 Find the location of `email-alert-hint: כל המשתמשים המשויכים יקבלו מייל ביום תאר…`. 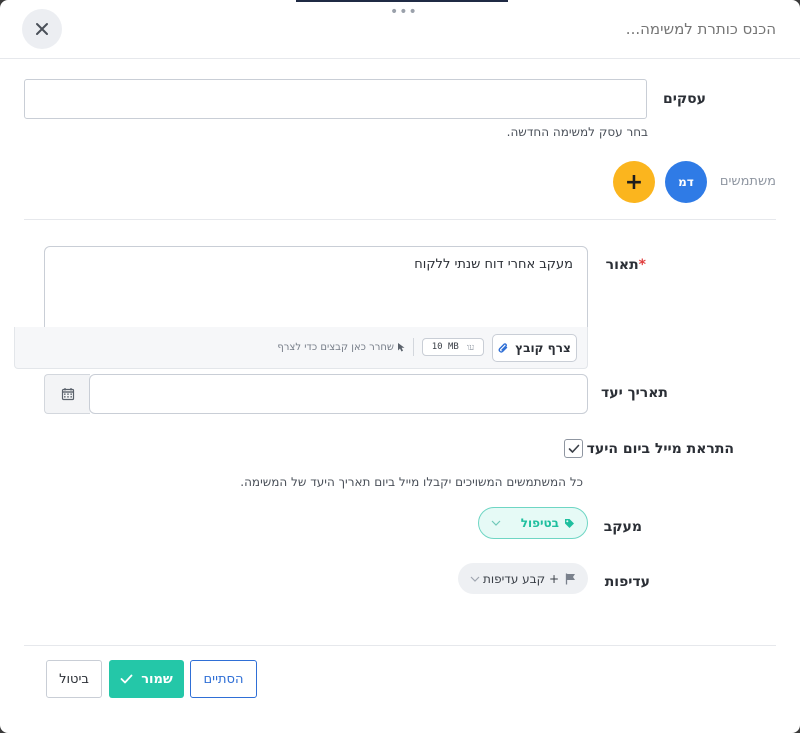

email-alert-hint: כל המשתמשים המשויכים יקבלו מייל ביום תאר… is located at coordinates (411, 482).